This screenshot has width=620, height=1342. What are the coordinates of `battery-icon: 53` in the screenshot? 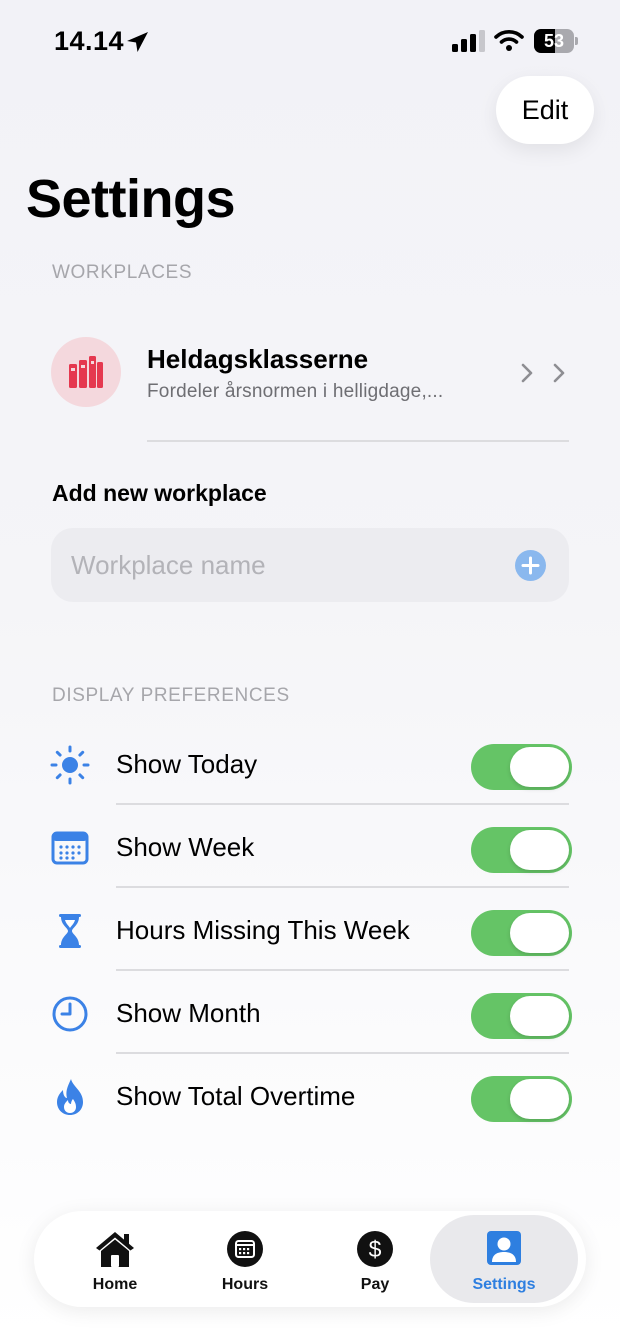 It's located at (556, 41).